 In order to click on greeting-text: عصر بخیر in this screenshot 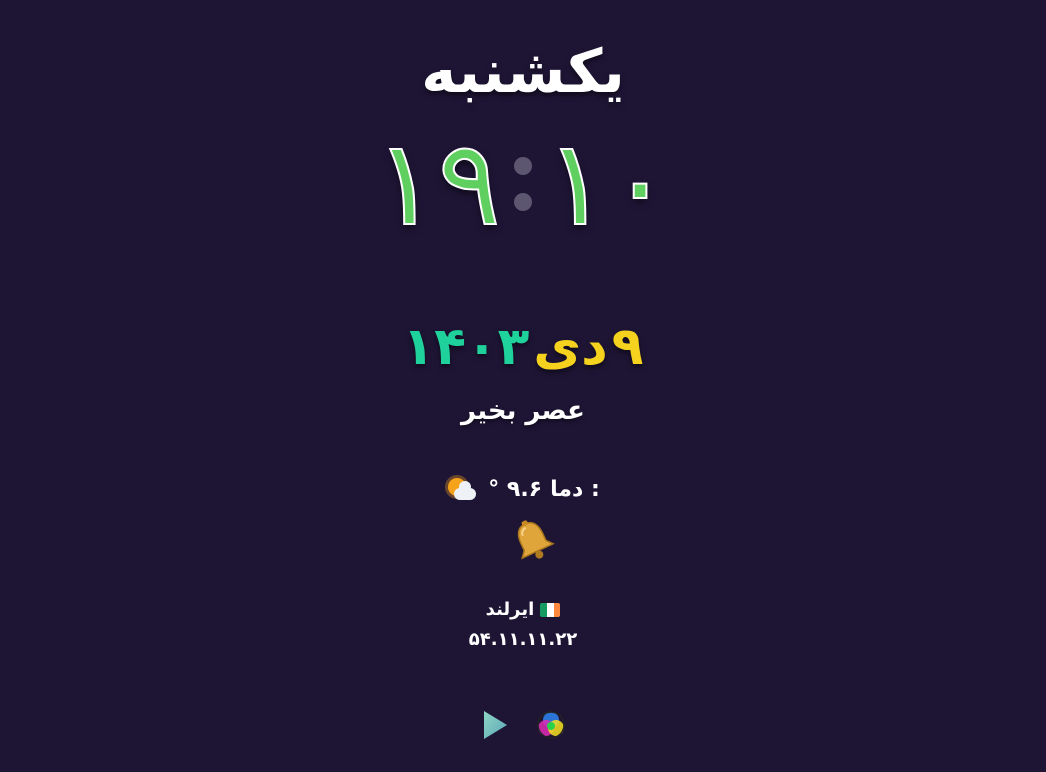, I will do `click(523, 411)`.